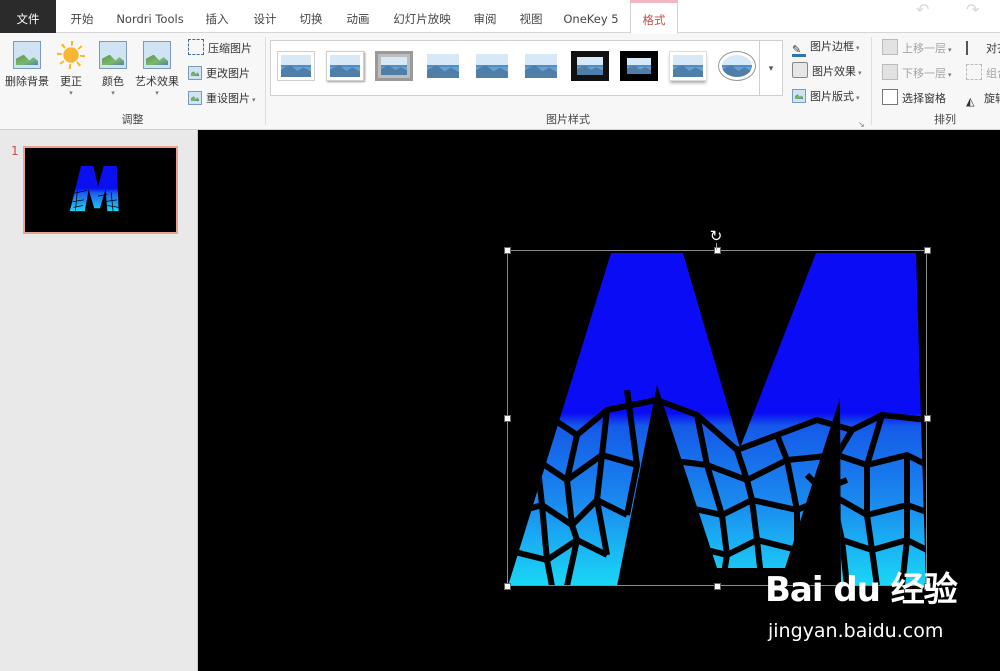 This screenshot has height=671, width=1000. What do you see at coordinates (716, 236) in the screenshot?
I see `rotate-handle-icon: ↻` at bounding box center [716, 236].